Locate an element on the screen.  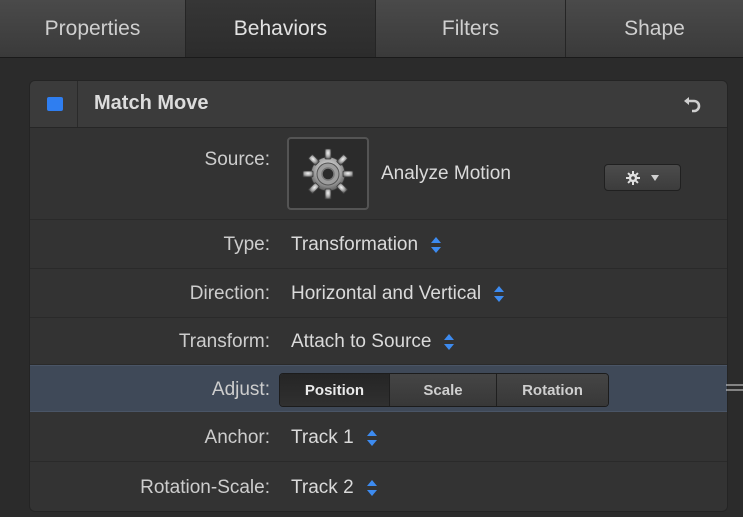
rotation-scale-value: Track 2 is located at coordinates (322, 487).